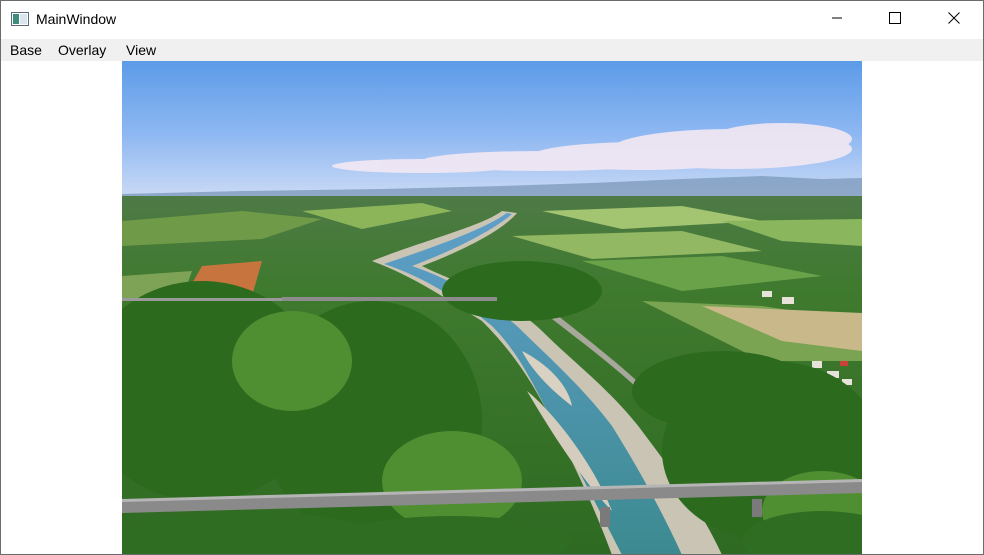 This screenshot has width=984, height=555. What do you see at coordinates (76, 19) in the screenshot?
I see `window-title: MainWindow` at bounding box center [76, 19].